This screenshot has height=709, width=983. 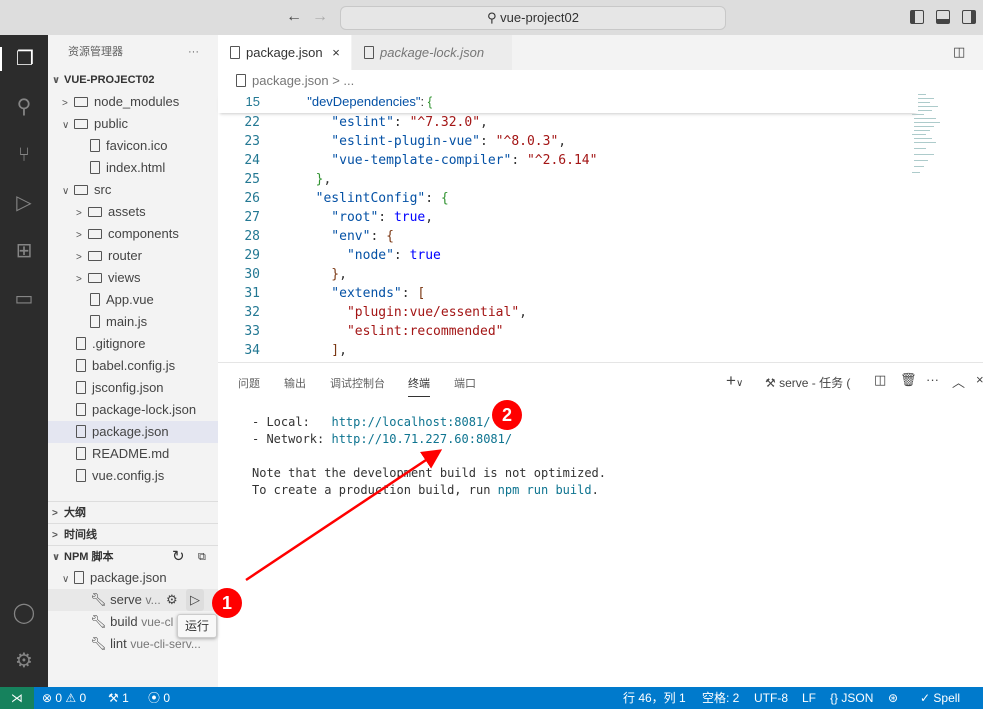 What do you see at coordinates (133, 256) in the screenshot?
I see `tree-item: > router` at bounding box center [133, 256].